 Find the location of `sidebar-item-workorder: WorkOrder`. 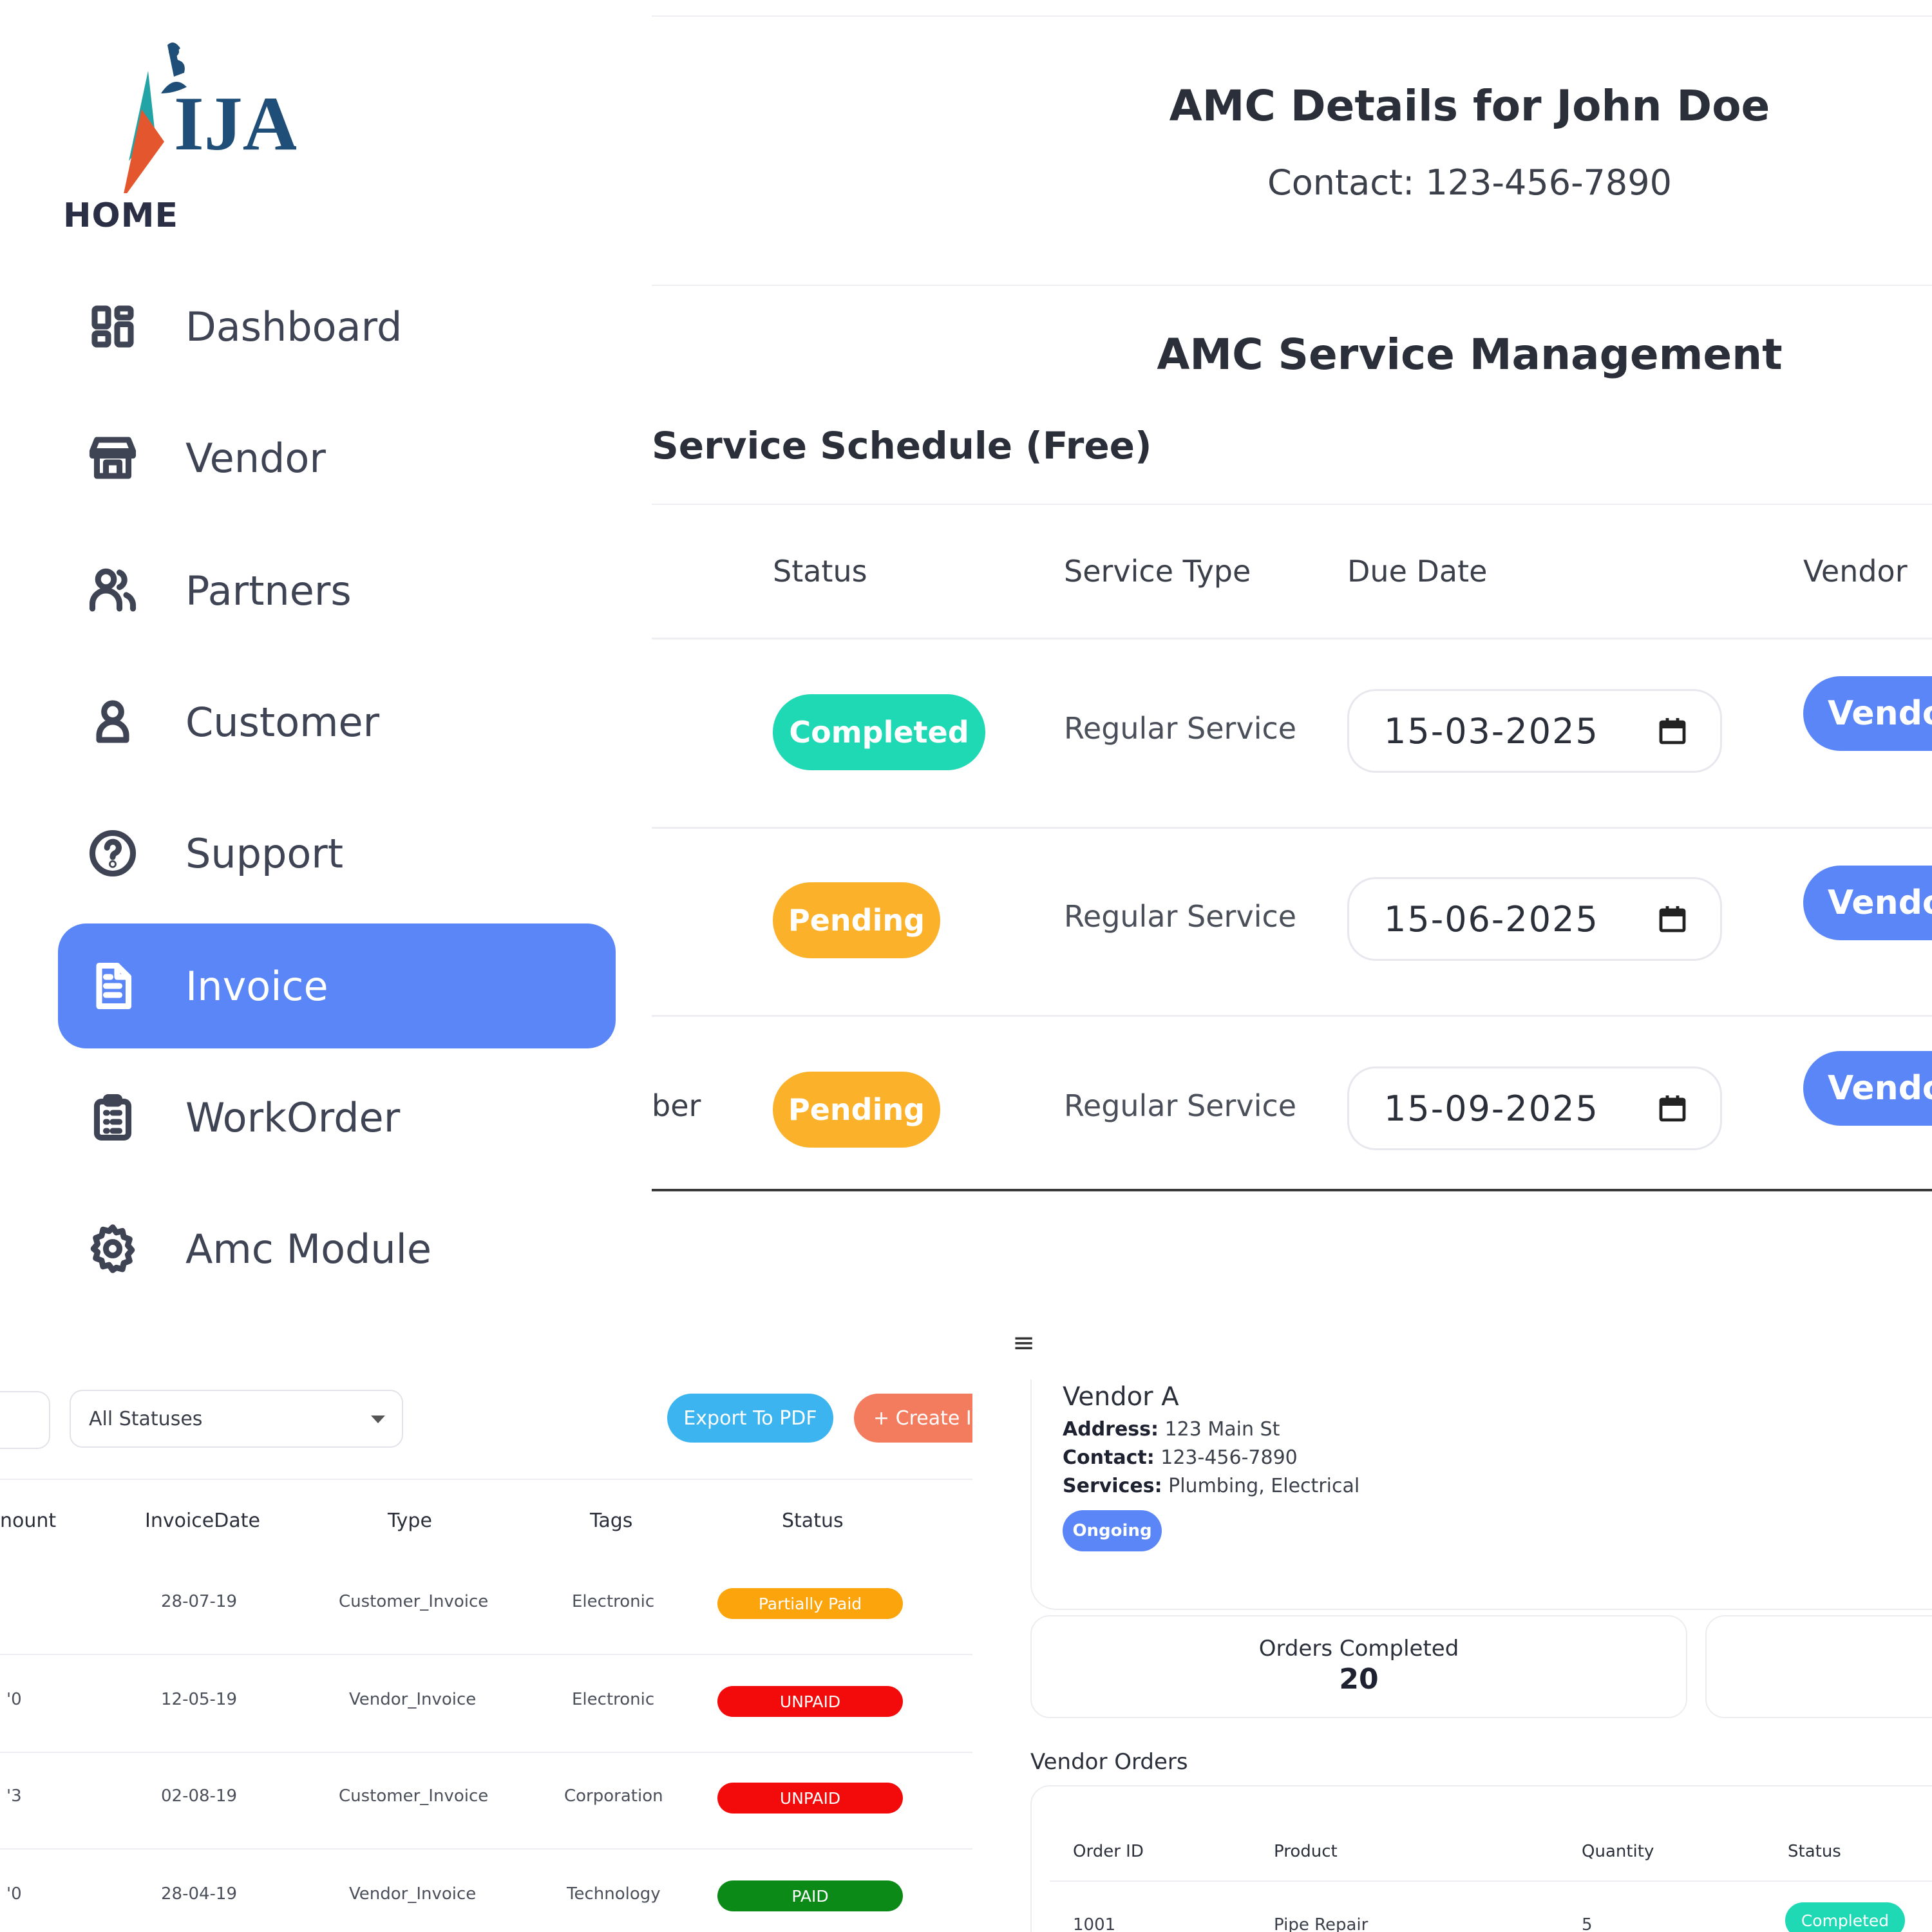

sidebar-item-workorder: WorkOrder is located at coordinates (337, 1117).